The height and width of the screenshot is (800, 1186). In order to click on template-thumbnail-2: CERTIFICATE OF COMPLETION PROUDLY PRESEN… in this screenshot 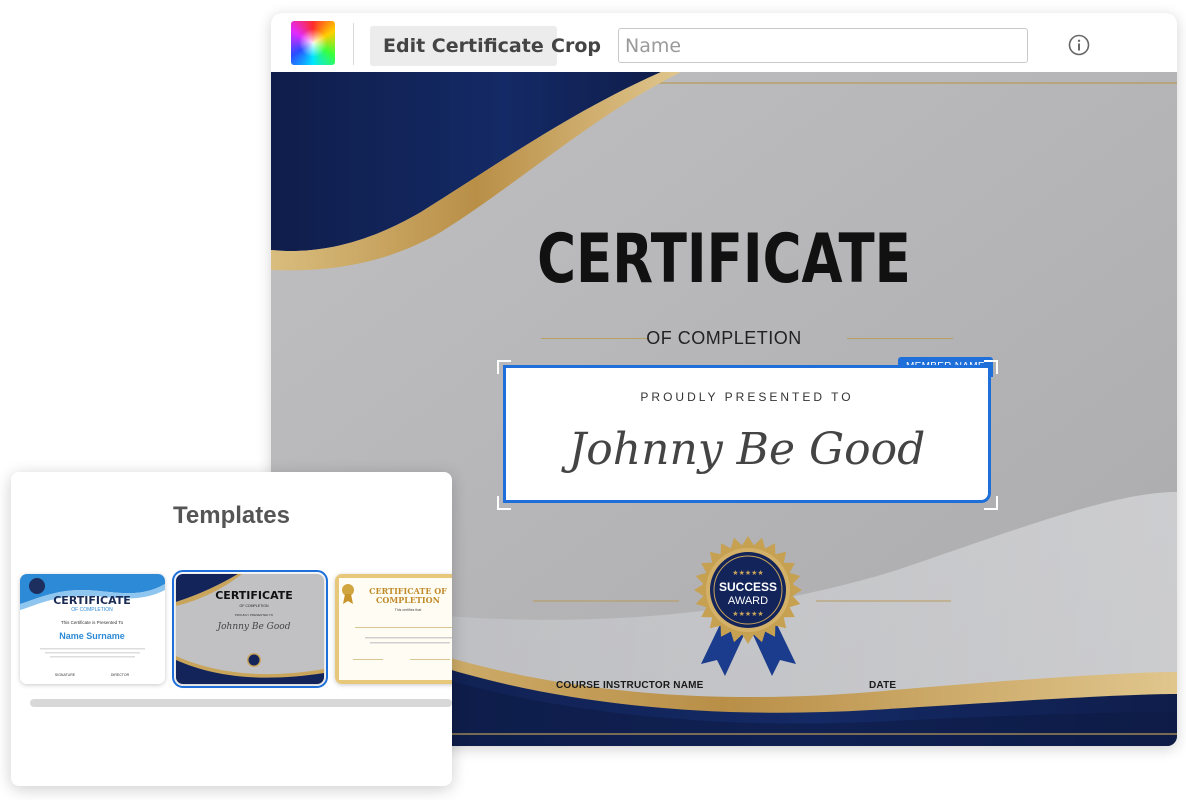, I will do `click(250, 629)`.